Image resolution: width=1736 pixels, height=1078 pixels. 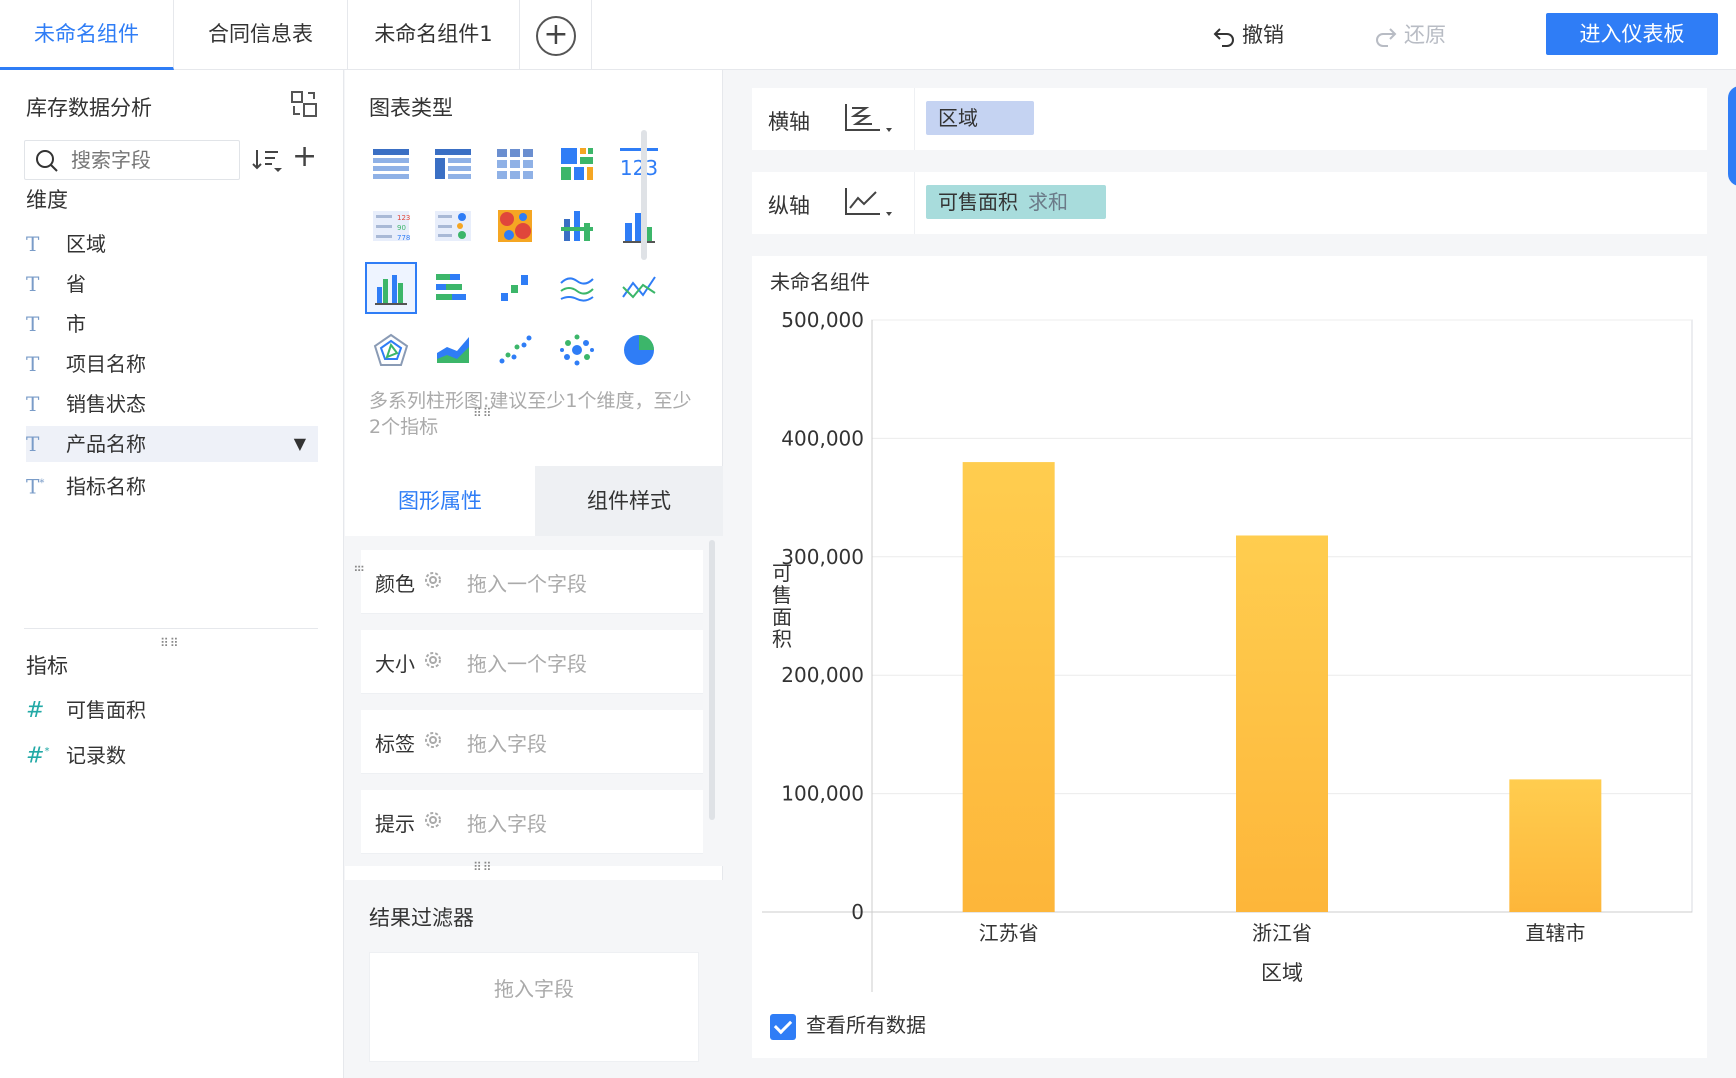 I want to click on sort-icon, so click(x=268, y=161).